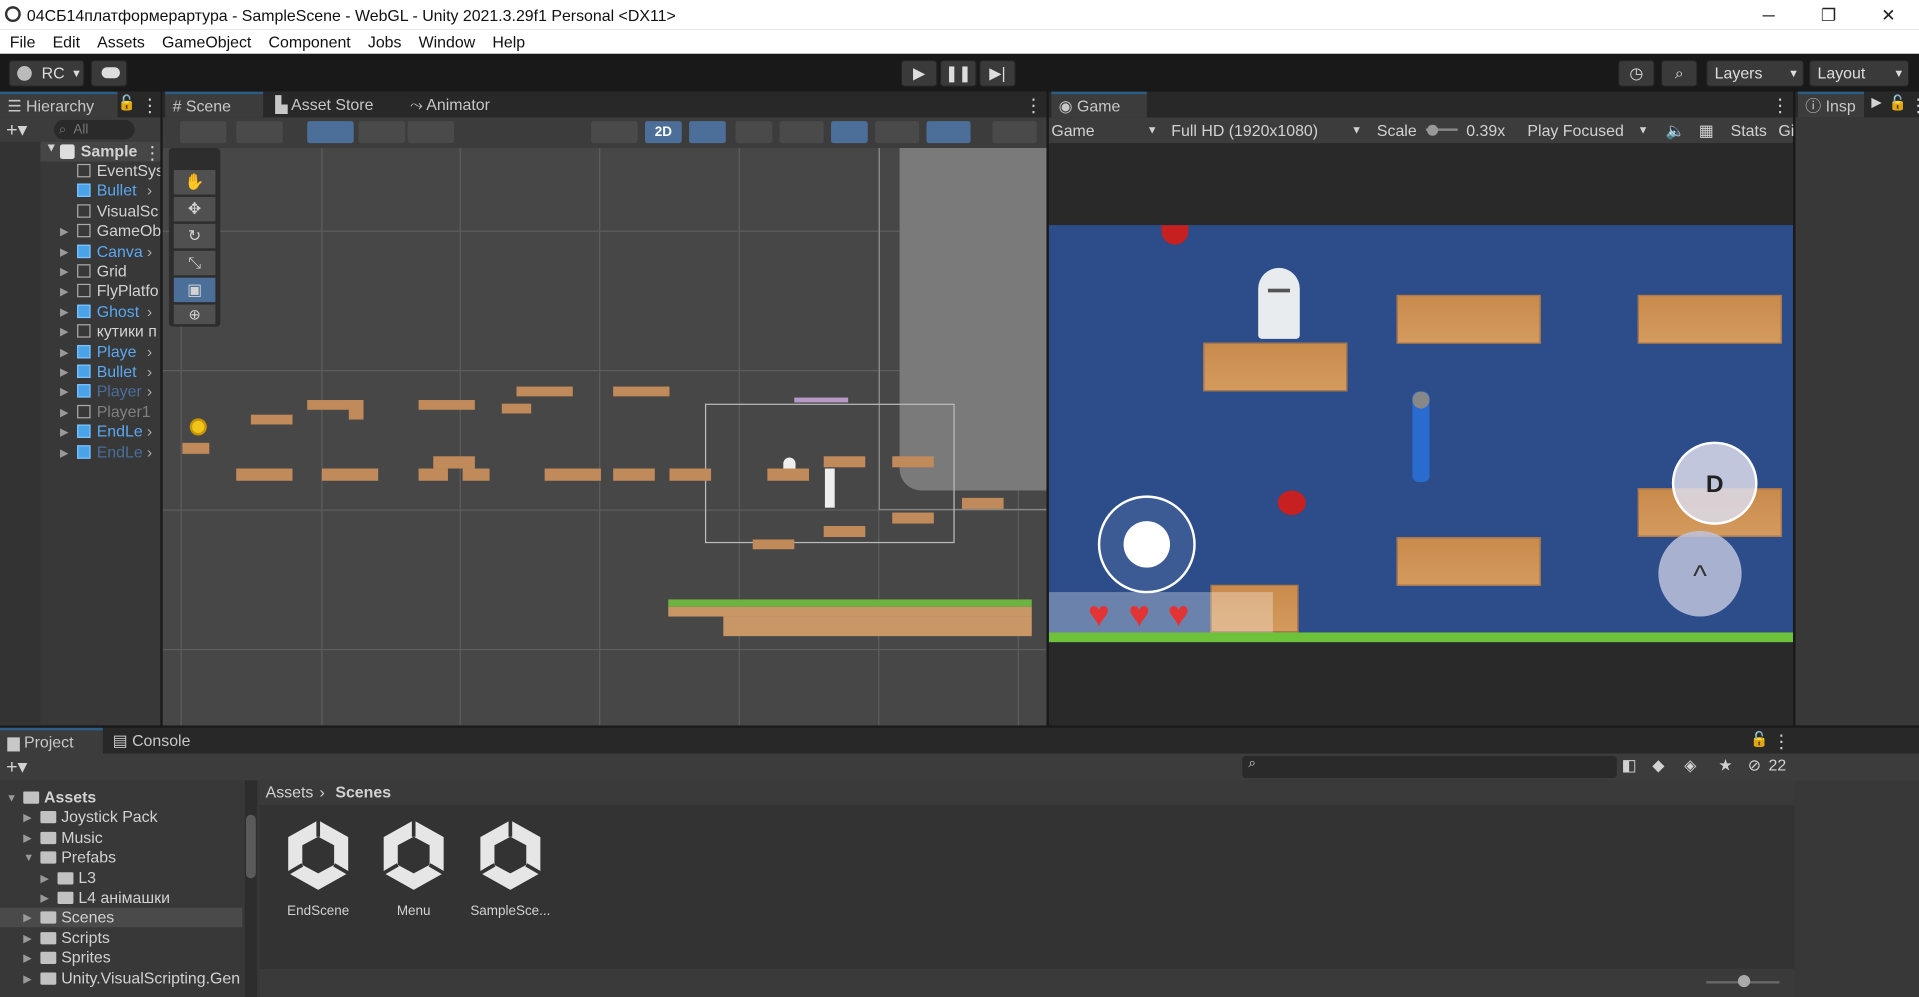 This screenshot has height=997, width=1919. I want to click on tab-asset-store: ▙ Asset Store, so click(324, 105).